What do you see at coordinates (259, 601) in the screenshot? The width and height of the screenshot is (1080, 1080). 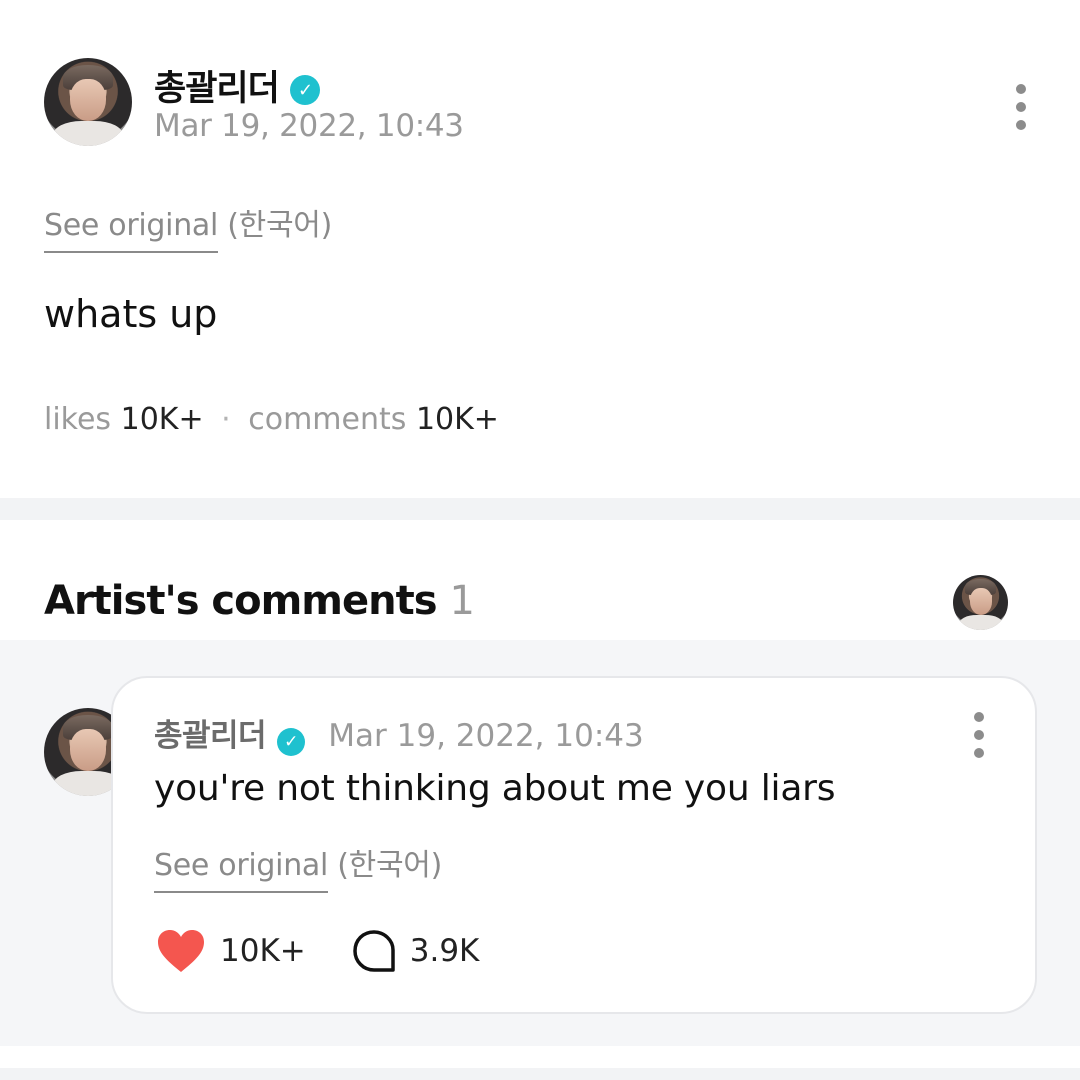 I see `artist-comments-title: Artist's comments 1` at bounding box center [259, 601].